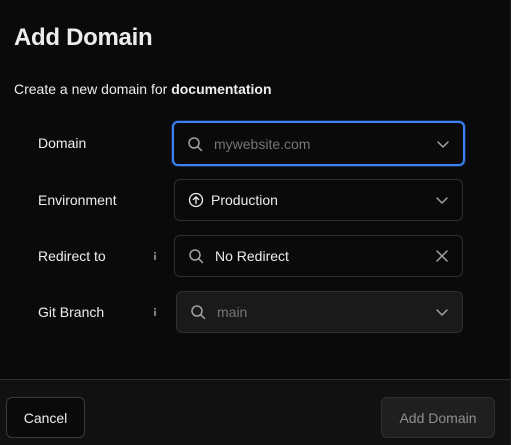 This screenshot has height=445, width=511. What do you see at coordinates (442, 256) in the screenshot?
I see `close-icon` at bounding box center [442, 256].